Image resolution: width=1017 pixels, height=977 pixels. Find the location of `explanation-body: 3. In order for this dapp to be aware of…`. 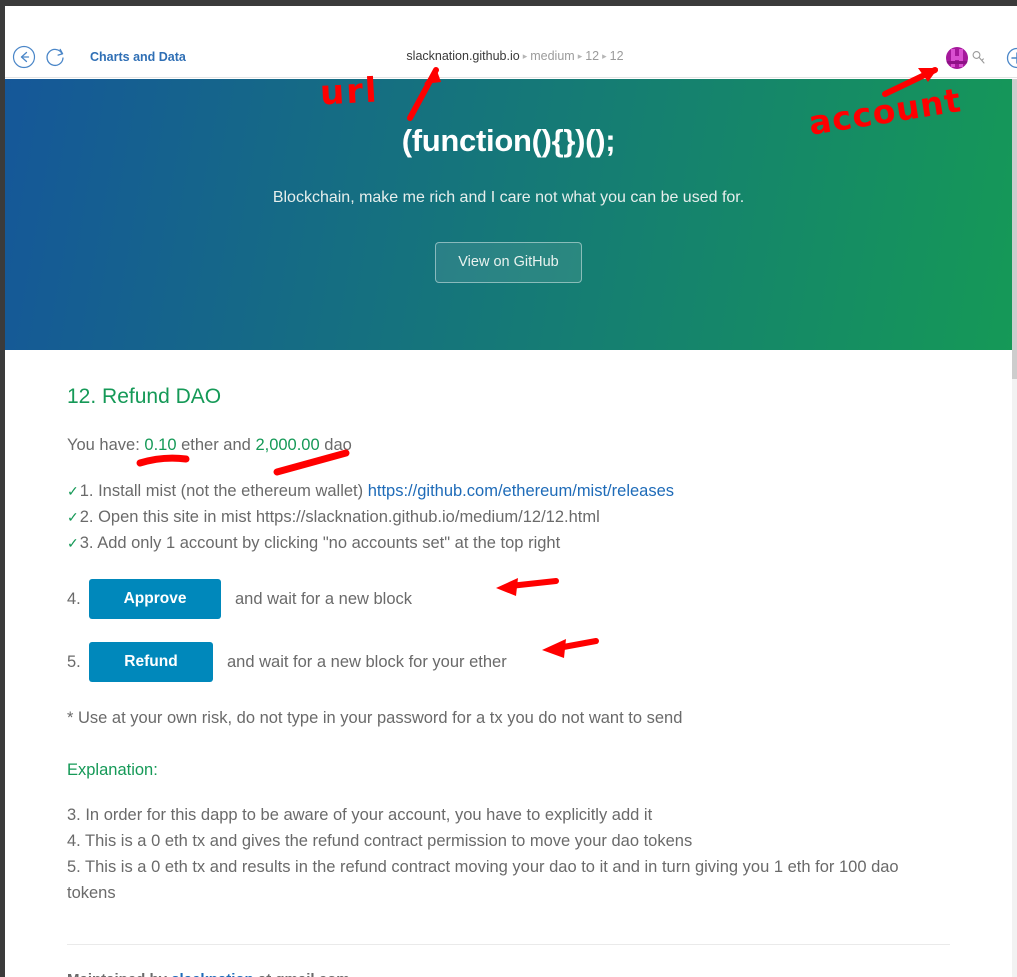

explanation-body: 3. In order for this dapp to be aware of… is located at coordinates (502, 854).